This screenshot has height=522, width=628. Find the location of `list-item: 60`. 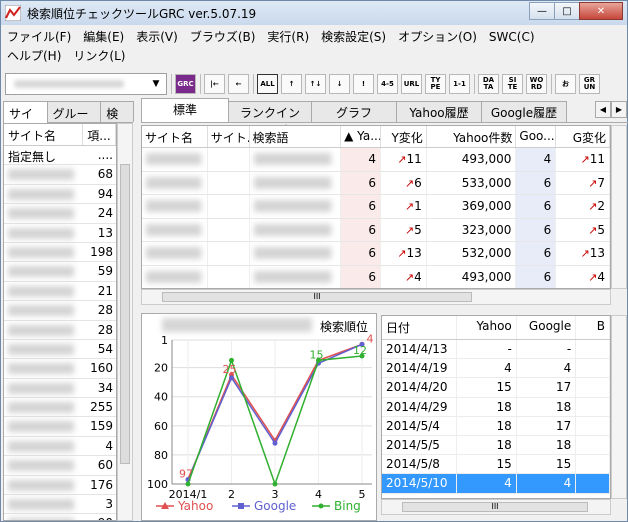

list-item: 60 is located at coordinates (60, 466).